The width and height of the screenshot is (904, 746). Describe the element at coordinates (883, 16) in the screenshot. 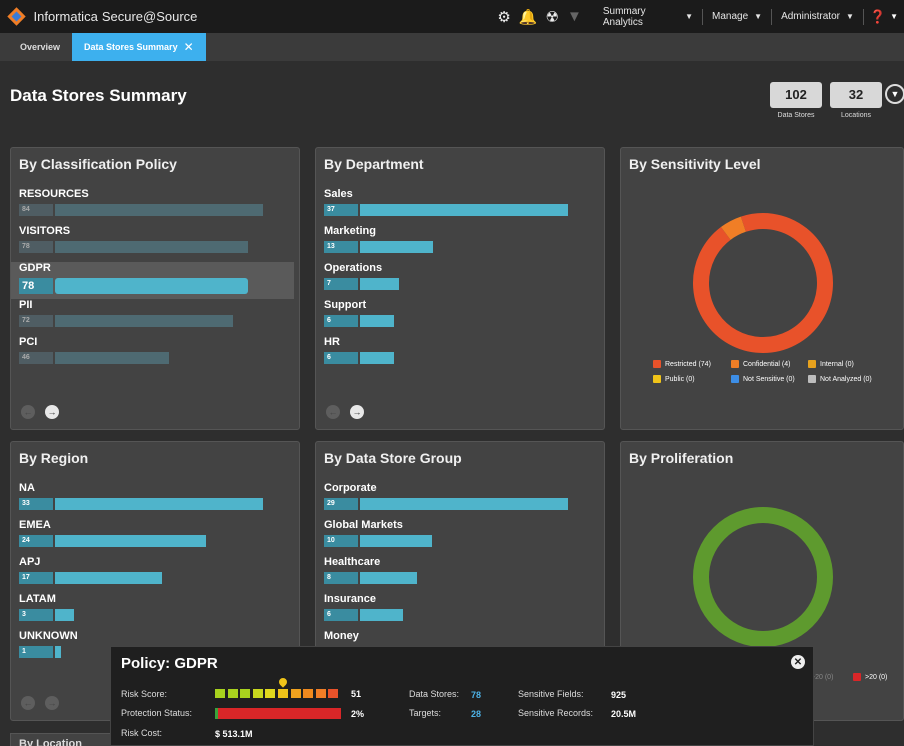

I see `help-menu: ❓ ▼` at that location.